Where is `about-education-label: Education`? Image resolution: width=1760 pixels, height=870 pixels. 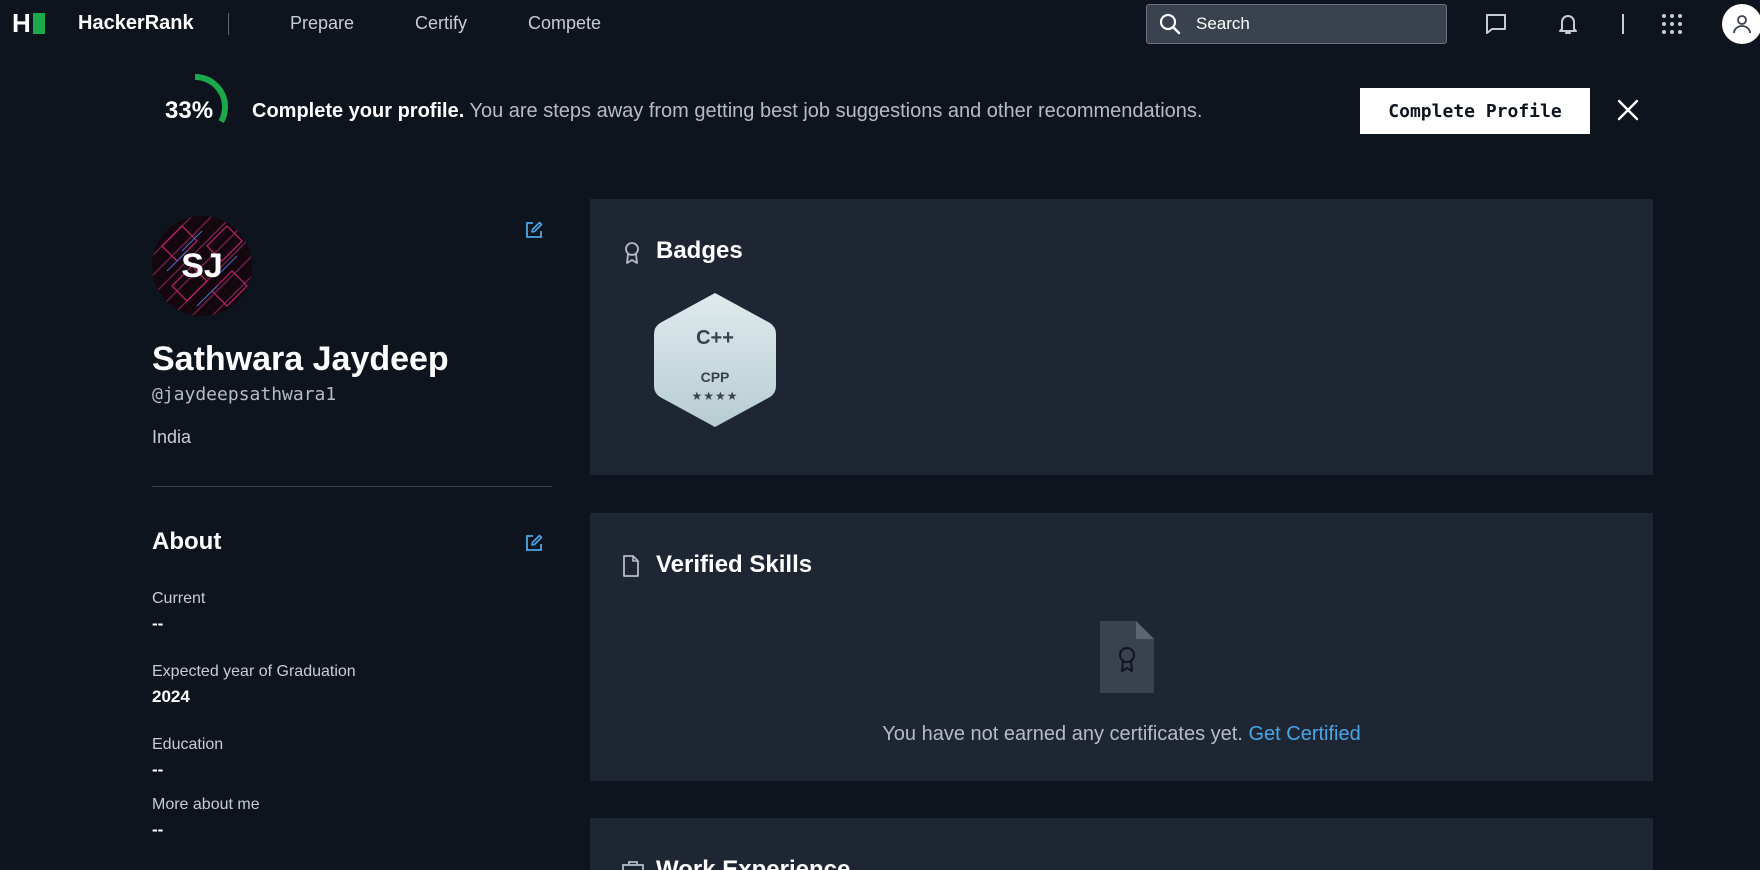
about-education-label: Education is located at coordinates (188, 744).